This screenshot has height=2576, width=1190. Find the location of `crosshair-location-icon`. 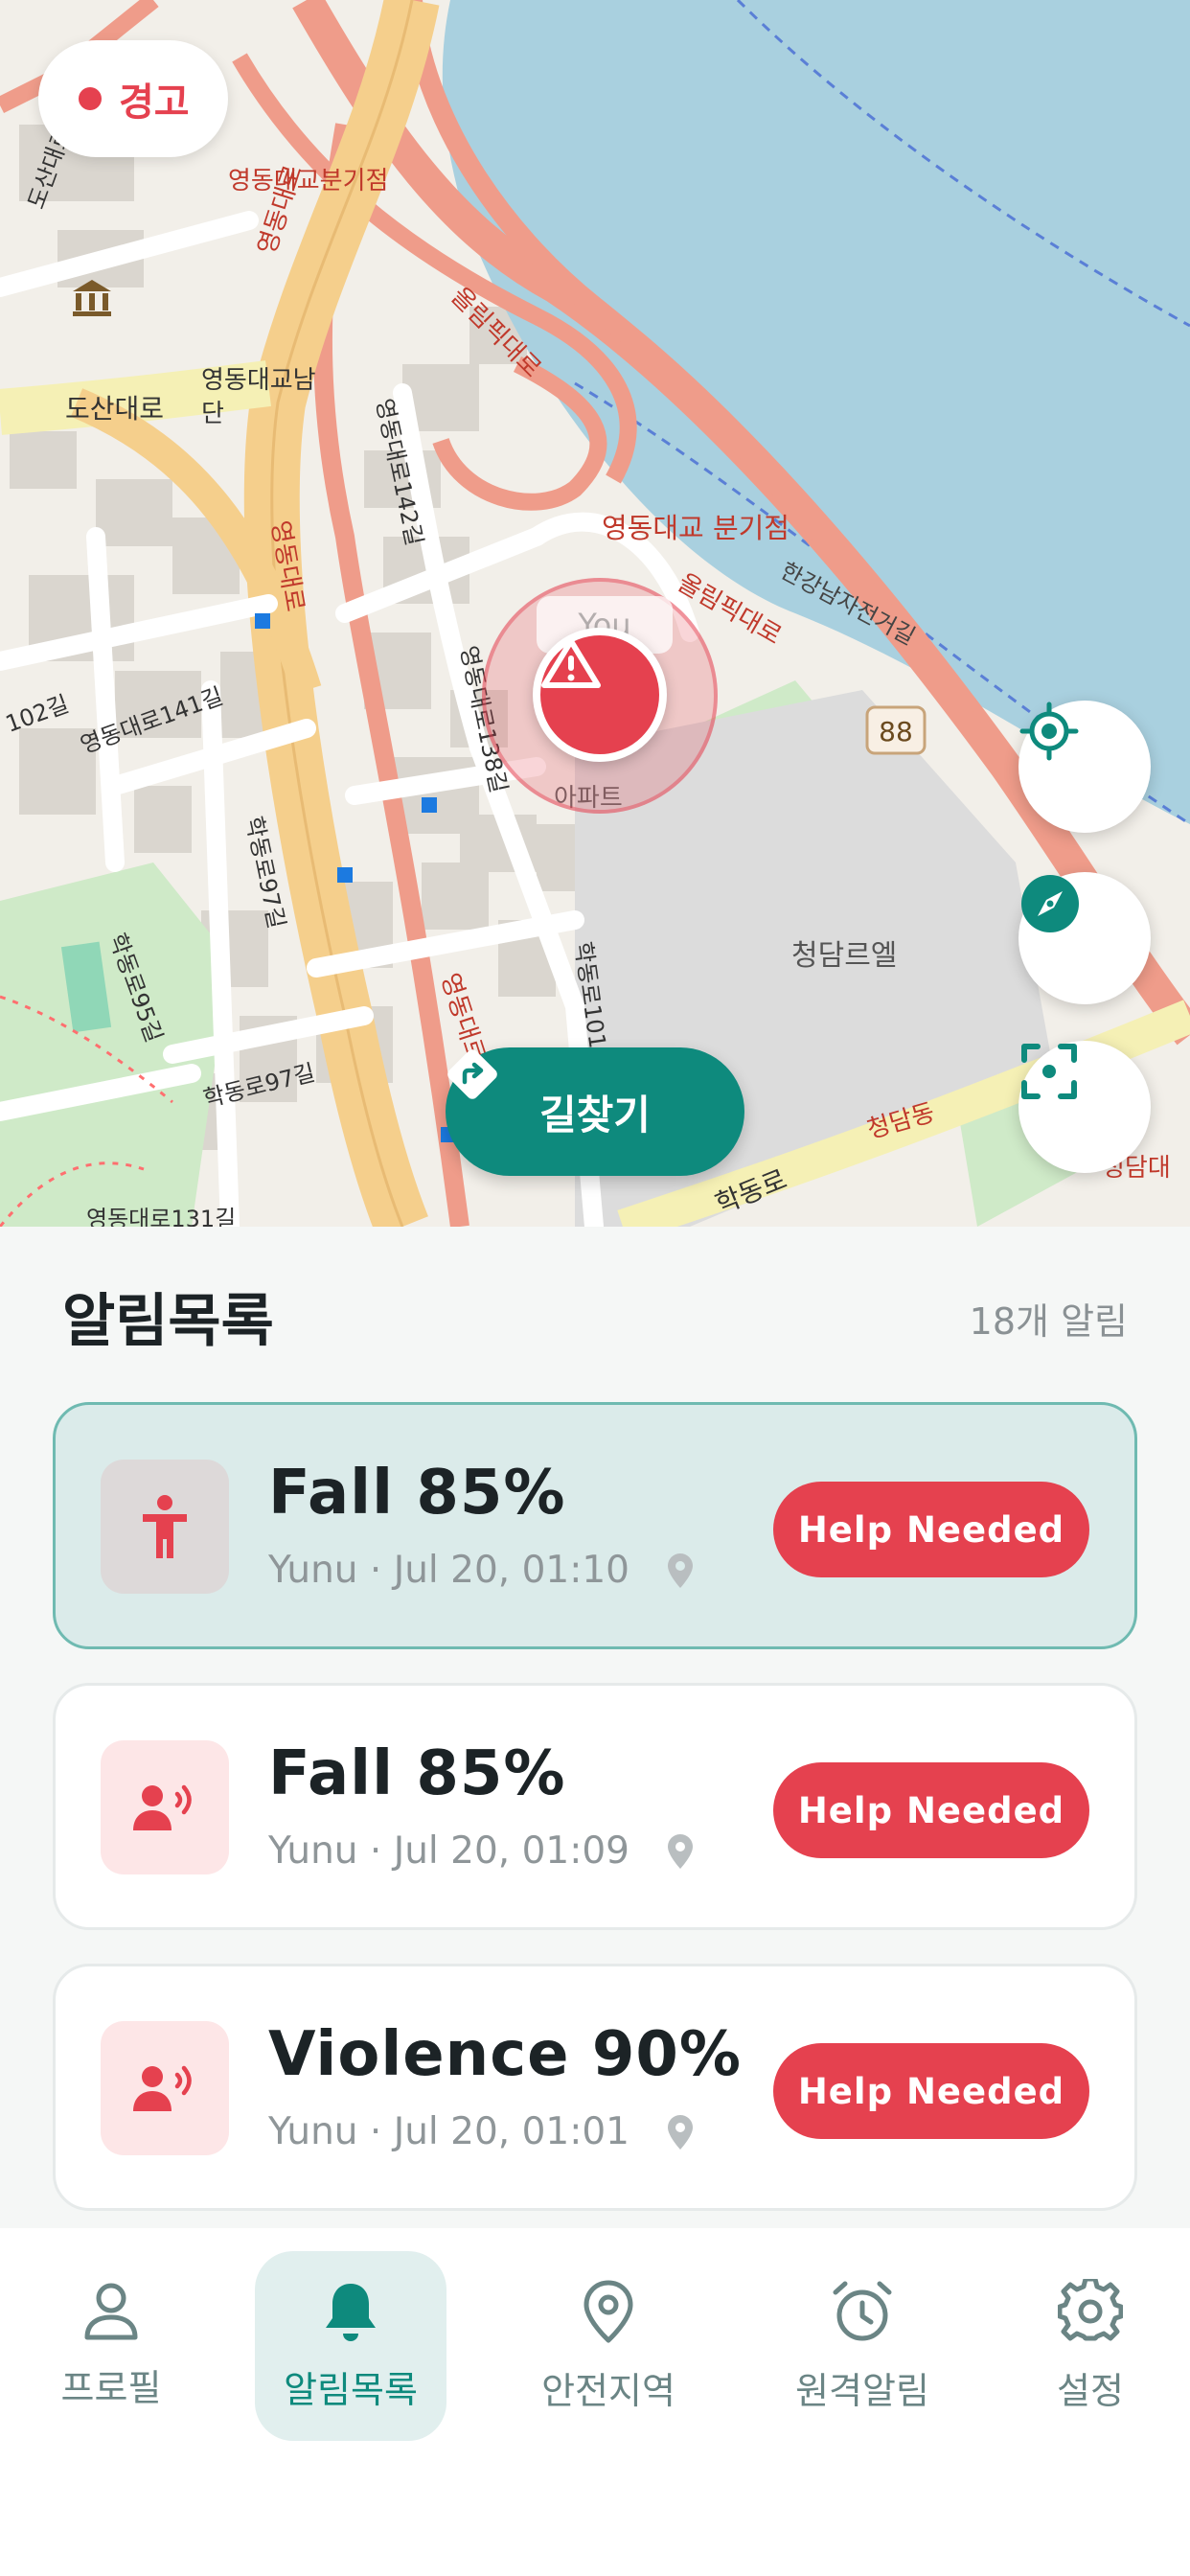

crosshair-location-icon is located at coordinates (1049, 731).